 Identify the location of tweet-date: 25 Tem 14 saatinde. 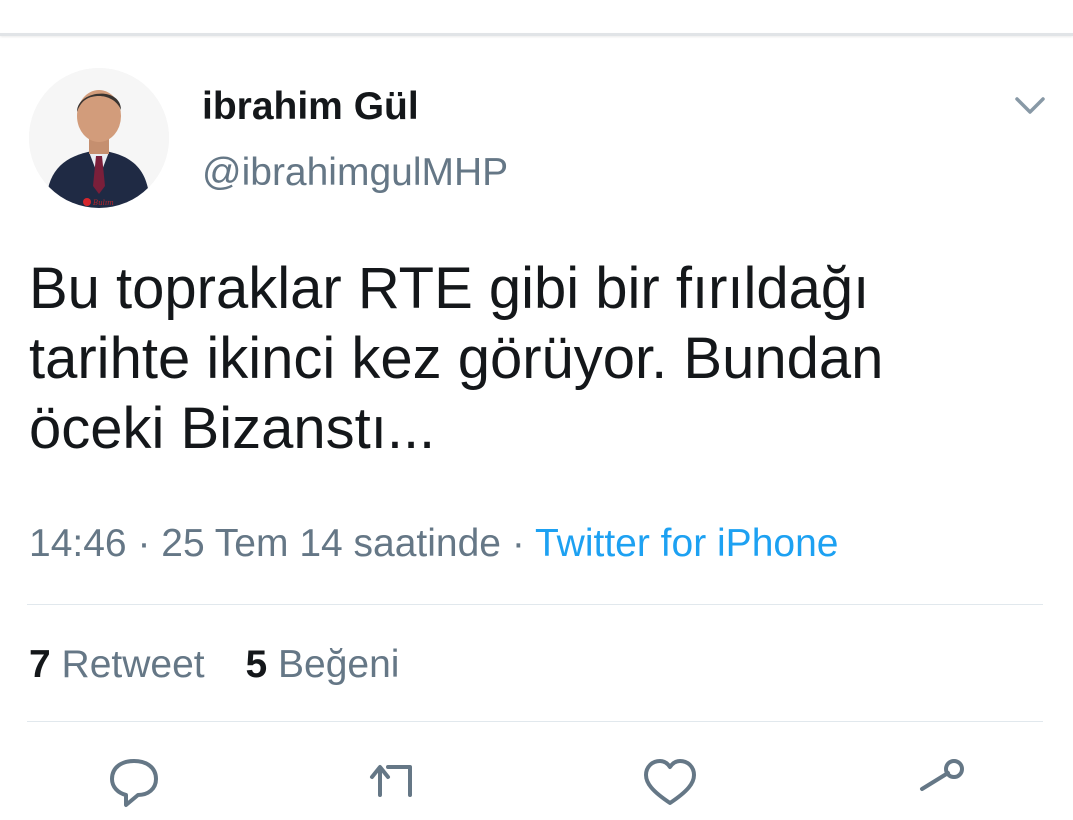
(331, 543).